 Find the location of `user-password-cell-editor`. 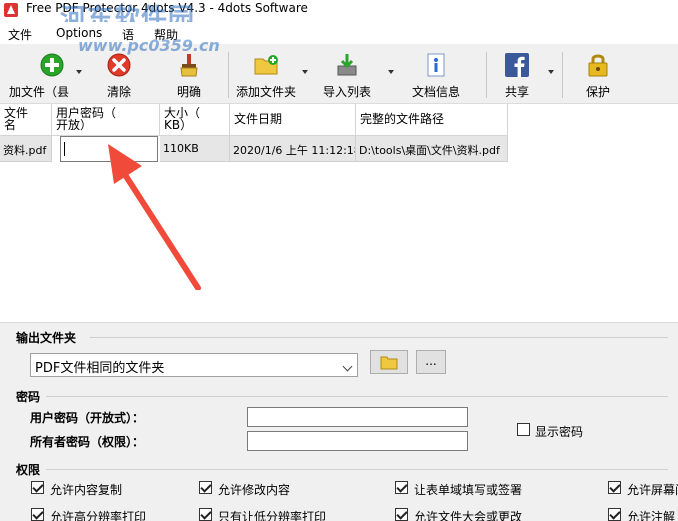

user-password-cell-editor is located at coordinates (109, 149).